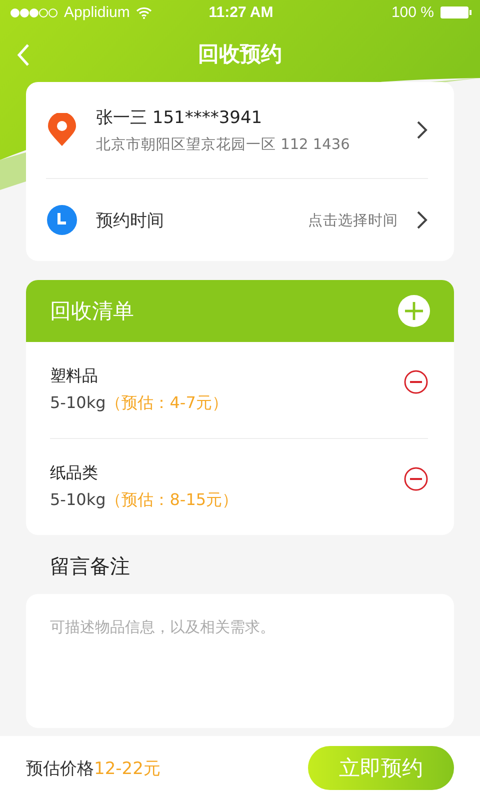 Image resolution: width=480 pixels, height=800 pixels. I want to click on list-title: 回收清单, so click(92, 311).